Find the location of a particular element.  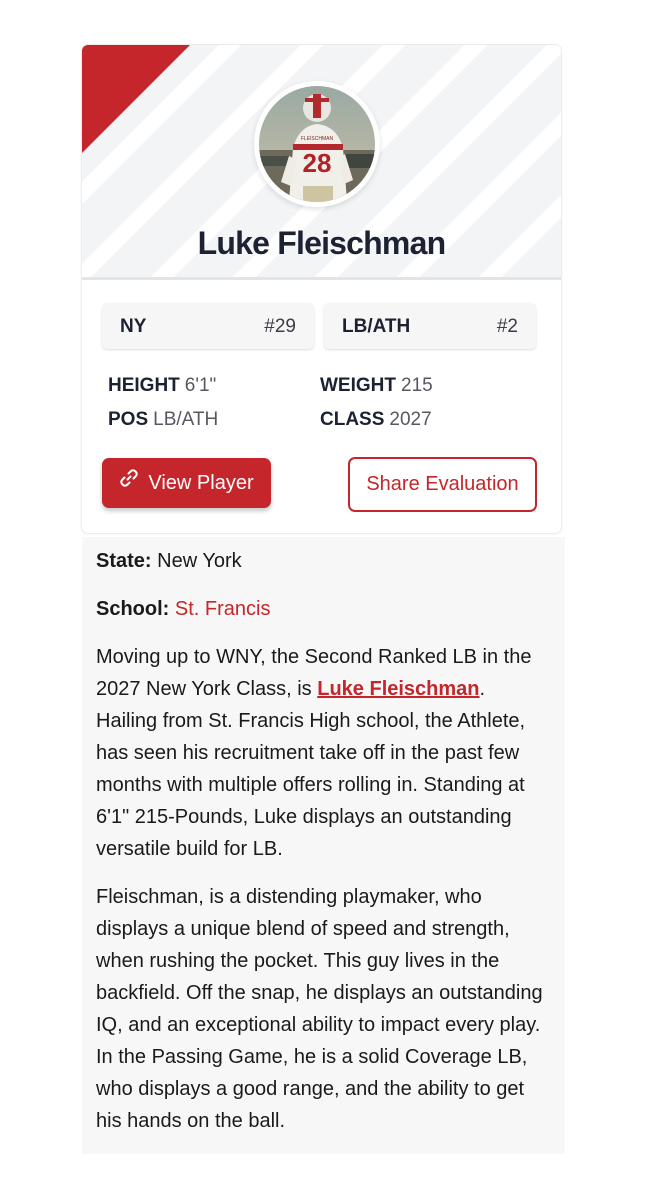

class-stat: CLASS 2027 is located at coordinates (376, 420).